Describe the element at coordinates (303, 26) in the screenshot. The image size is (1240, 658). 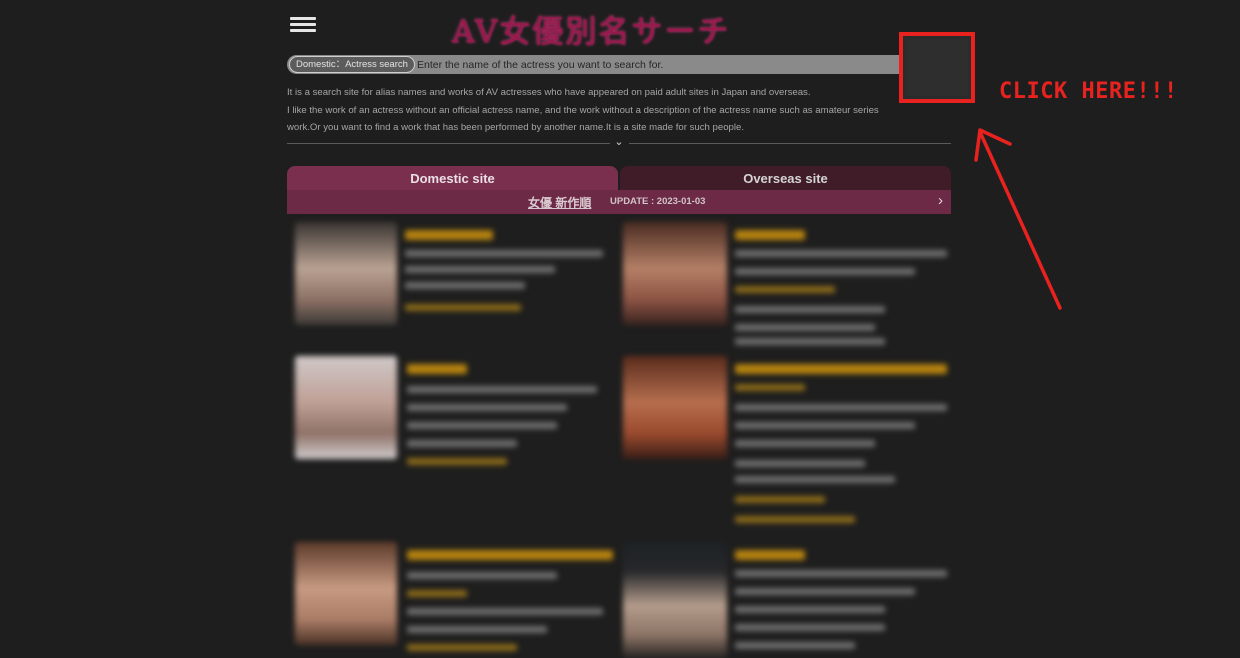
I see `hamburger-menu-icon` at that location.